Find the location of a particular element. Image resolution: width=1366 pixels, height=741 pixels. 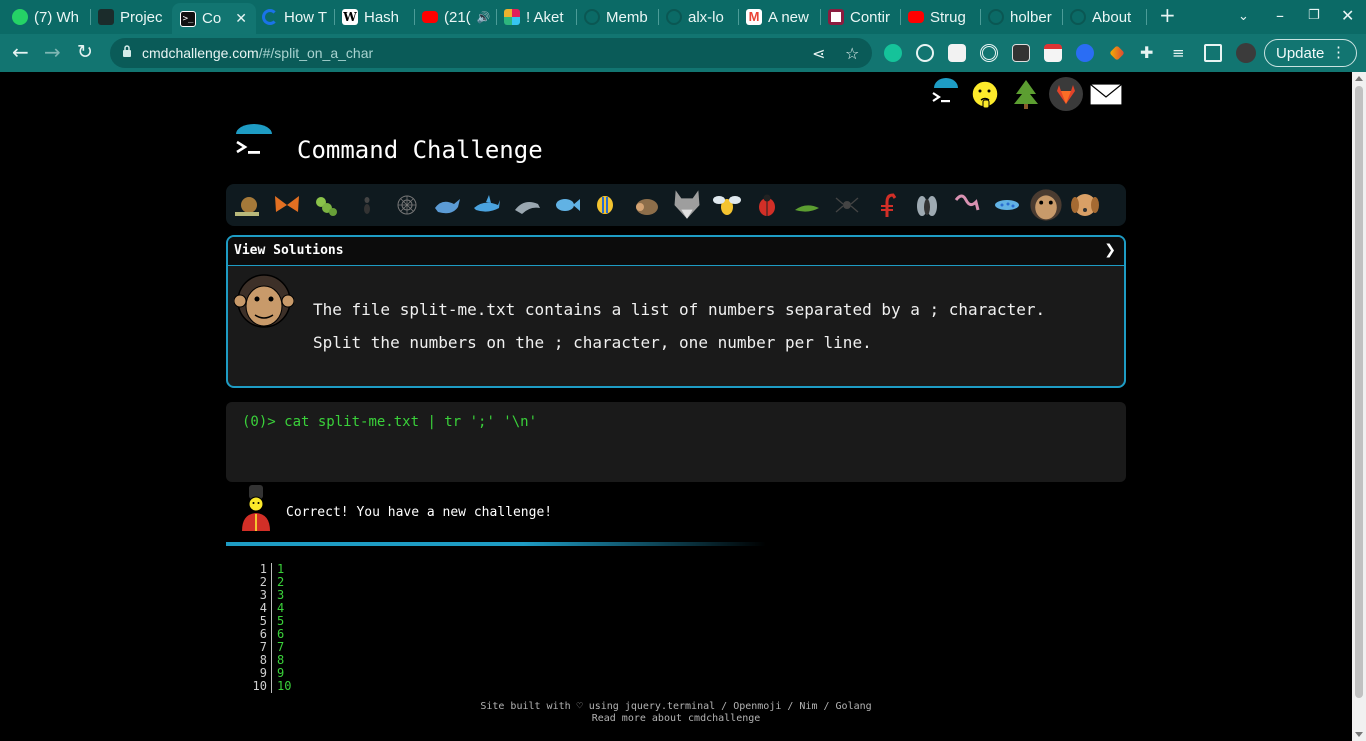

gitlab-icon is located at coordinates (1066, 94).